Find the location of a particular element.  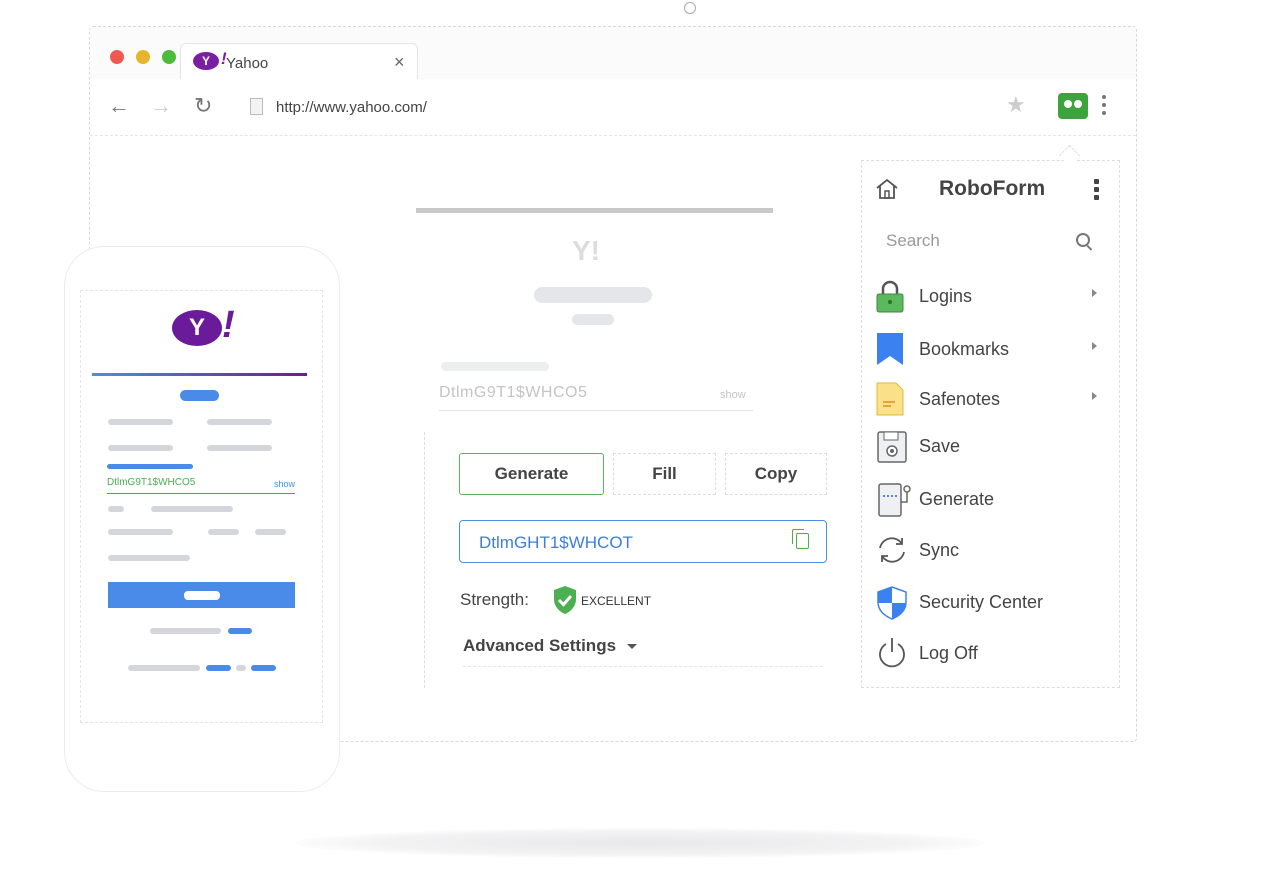

close-window-button is located at coordinates (117, 57).